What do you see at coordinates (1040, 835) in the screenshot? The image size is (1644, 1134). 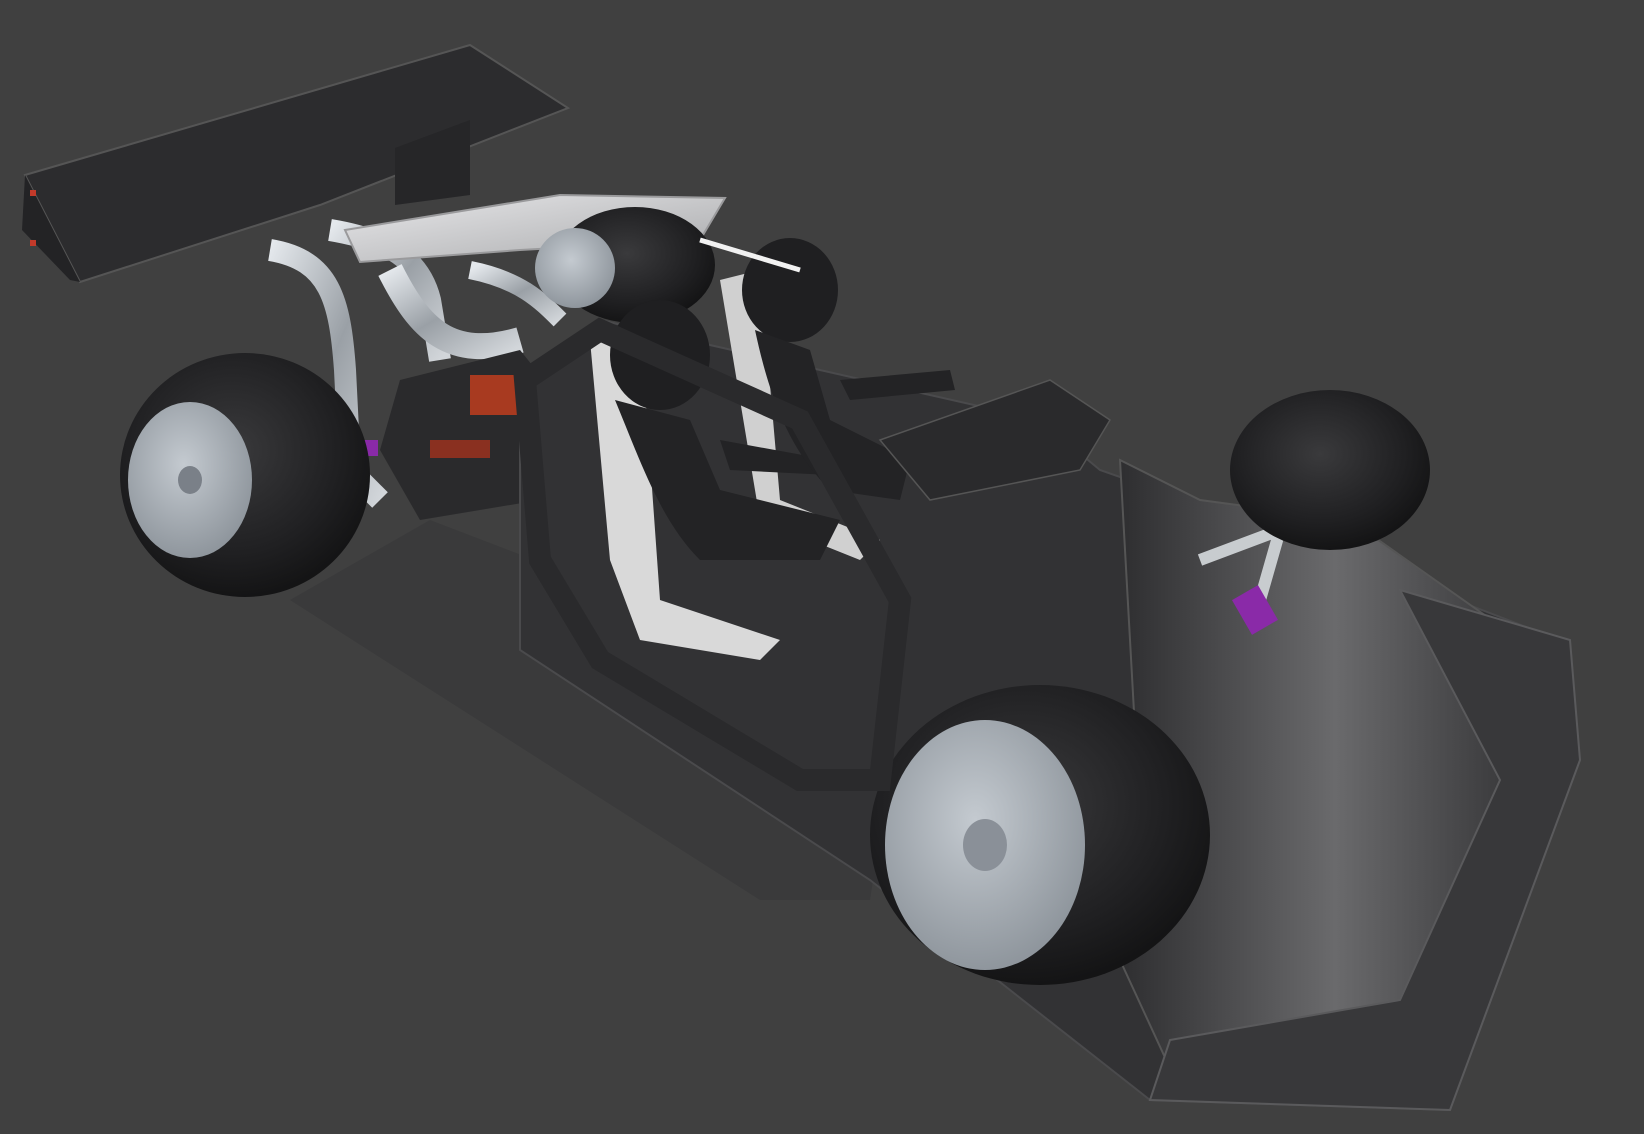 I see `front-wheel-near` at bounding box center [1040, 835].